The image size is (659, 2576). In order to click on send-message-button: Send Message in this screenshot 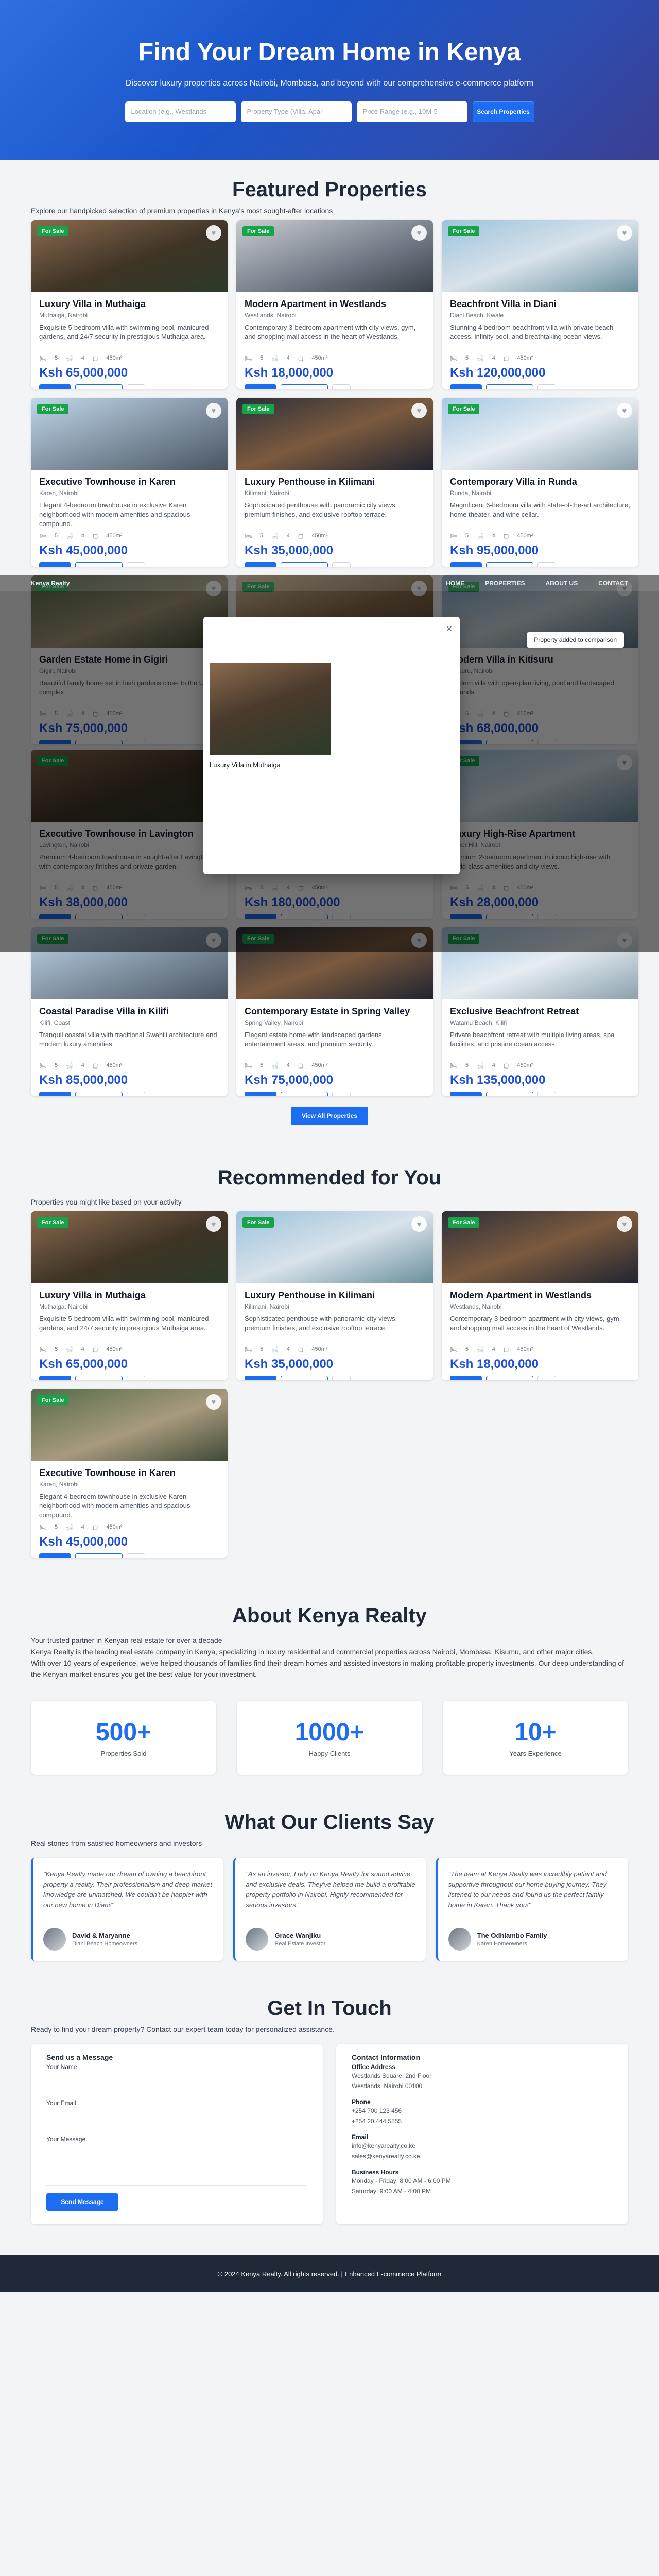, I will do `click(82, 2202)`.